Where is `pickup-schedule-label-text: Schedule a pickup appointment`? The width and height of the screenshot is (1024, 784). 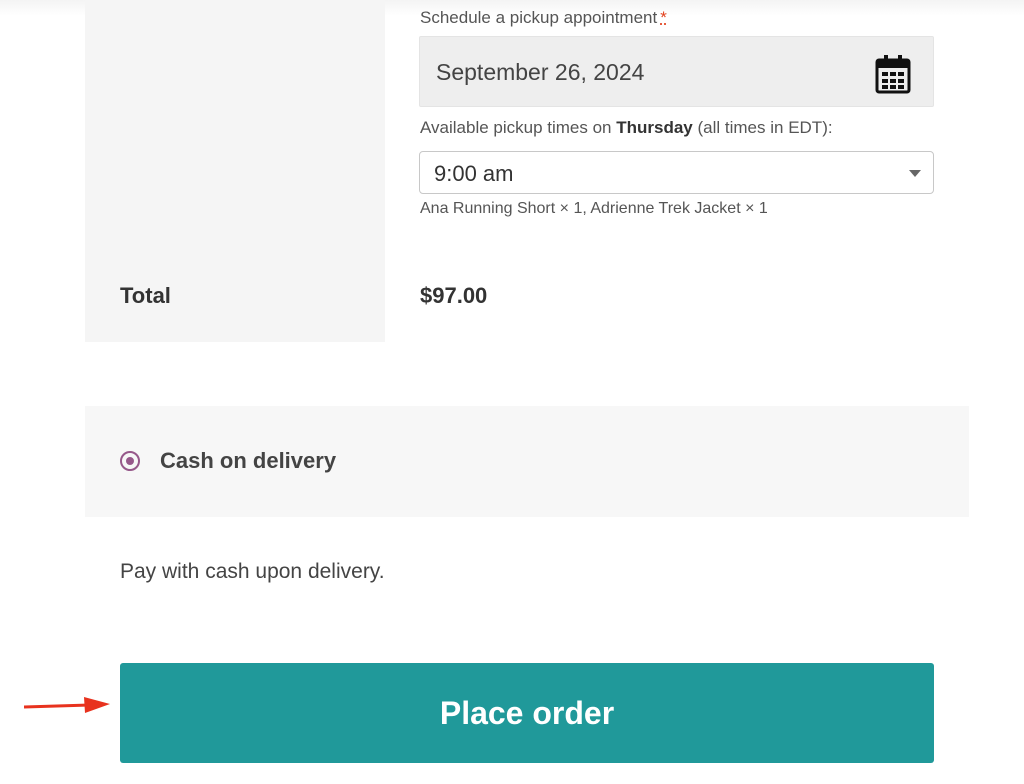
pickup-schedule-label-text: Schedule a pickup appointment is located at coordinates (539, 17).